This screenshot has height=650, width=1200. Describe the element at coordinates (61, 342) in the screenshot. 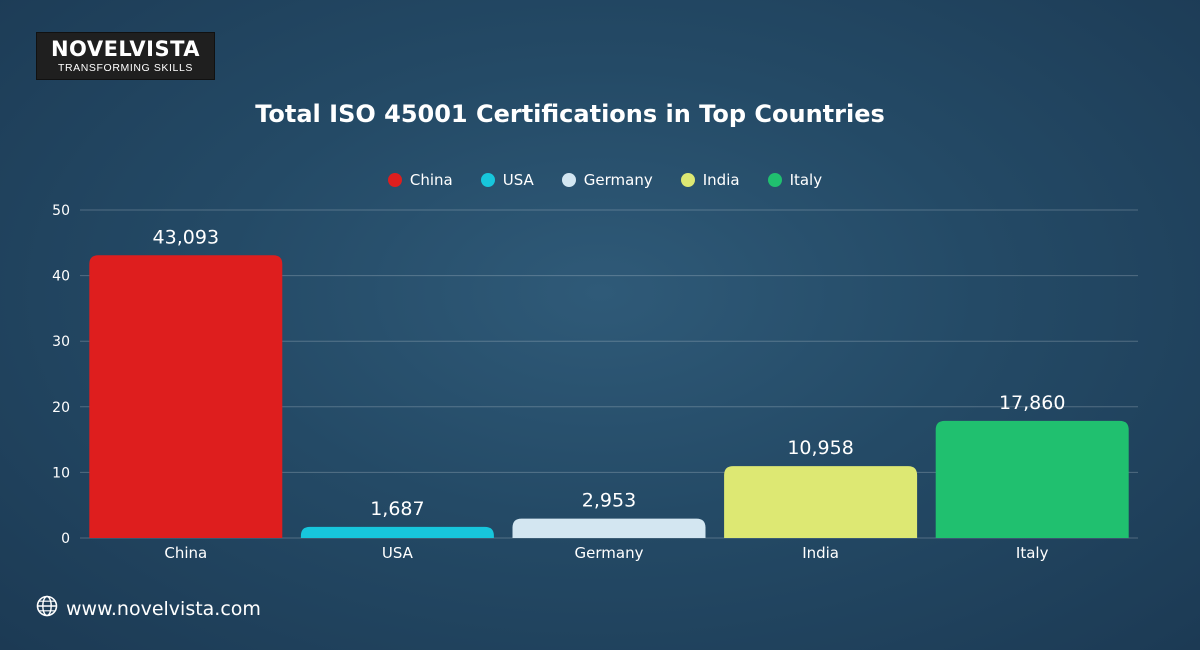

I see `y-tick-label: 30` at that location.